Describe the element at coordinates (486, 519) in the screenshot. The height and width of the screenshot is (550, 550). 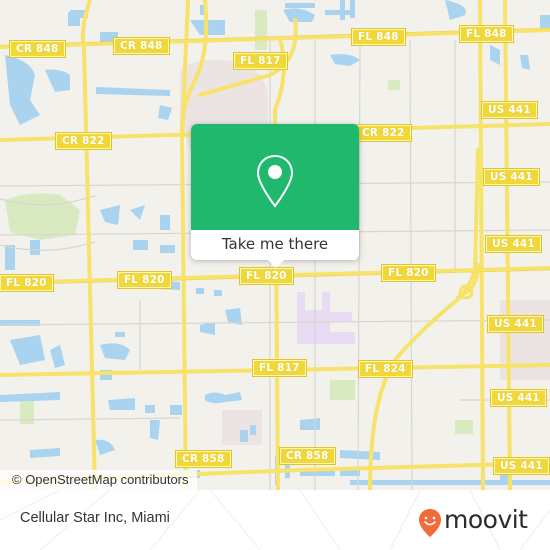
I see `moovit-wordmark: moovit` at that location.